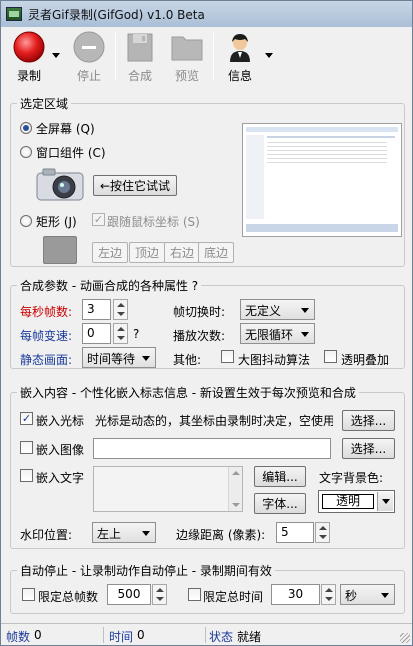  What do you see at coordinates (96, 309) in the screenshot?
I see `fps-input: 3` at bounding box center [96, 309].